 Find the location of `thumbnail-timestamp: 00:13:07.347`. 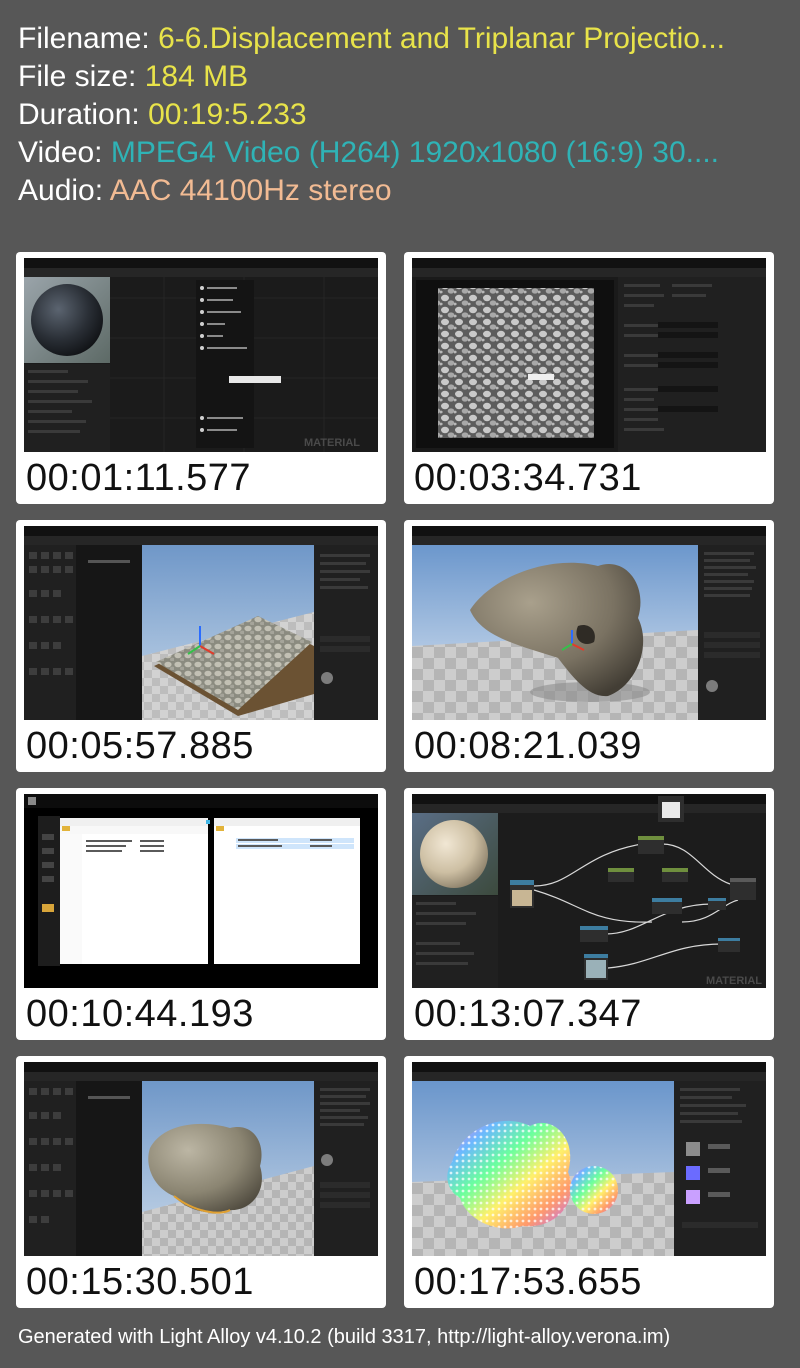

thumbnail-timestamp: 00:13:07.347 is located at coordinates (528, 1014).